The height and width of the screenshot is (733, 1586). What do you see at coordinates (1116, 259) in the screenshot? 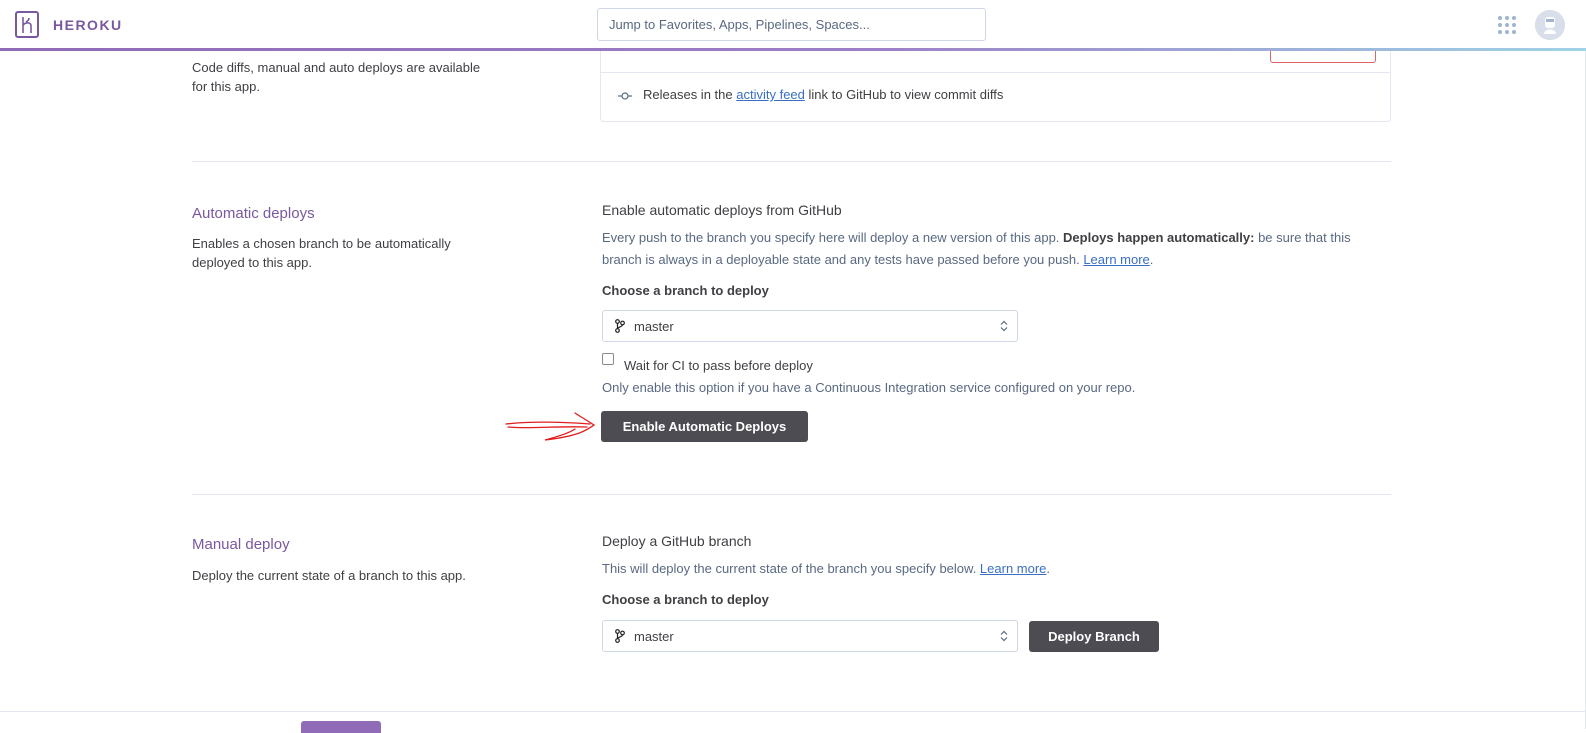
I see `learn-more-link: Learn more` at bounding box center [1116, 259].